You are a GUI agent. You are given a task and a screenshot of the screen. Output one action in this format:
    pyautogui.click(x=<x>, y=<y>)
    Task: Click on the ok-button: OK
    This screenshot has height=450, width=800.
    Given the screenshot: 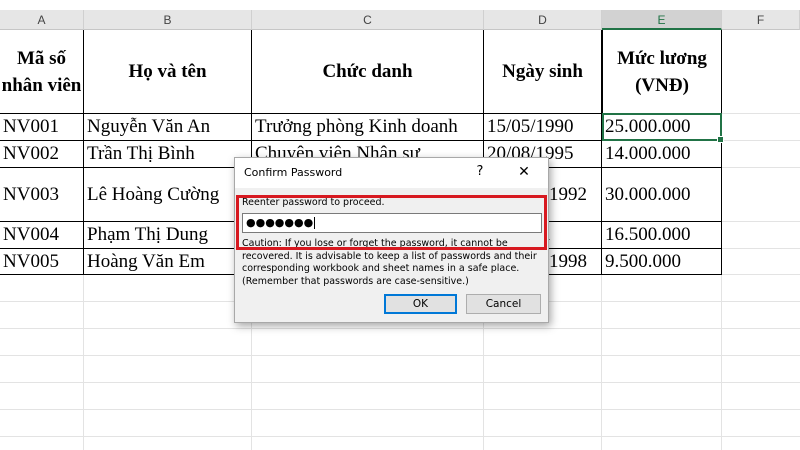 What is the action you would take?
    pyautogui.click(x=420, y=304)
    